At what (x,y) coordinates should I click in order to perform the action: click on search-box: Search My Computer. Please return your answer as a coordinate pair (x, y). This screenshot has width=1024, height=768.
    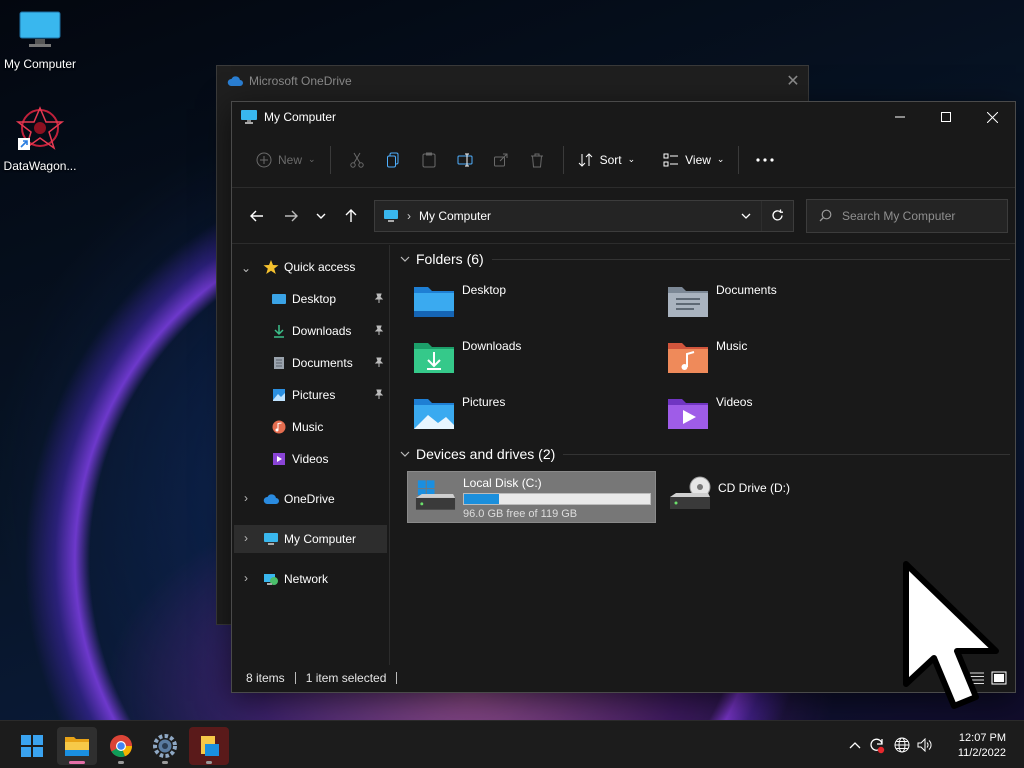
    Looking at the image, I should click on (907, 215).